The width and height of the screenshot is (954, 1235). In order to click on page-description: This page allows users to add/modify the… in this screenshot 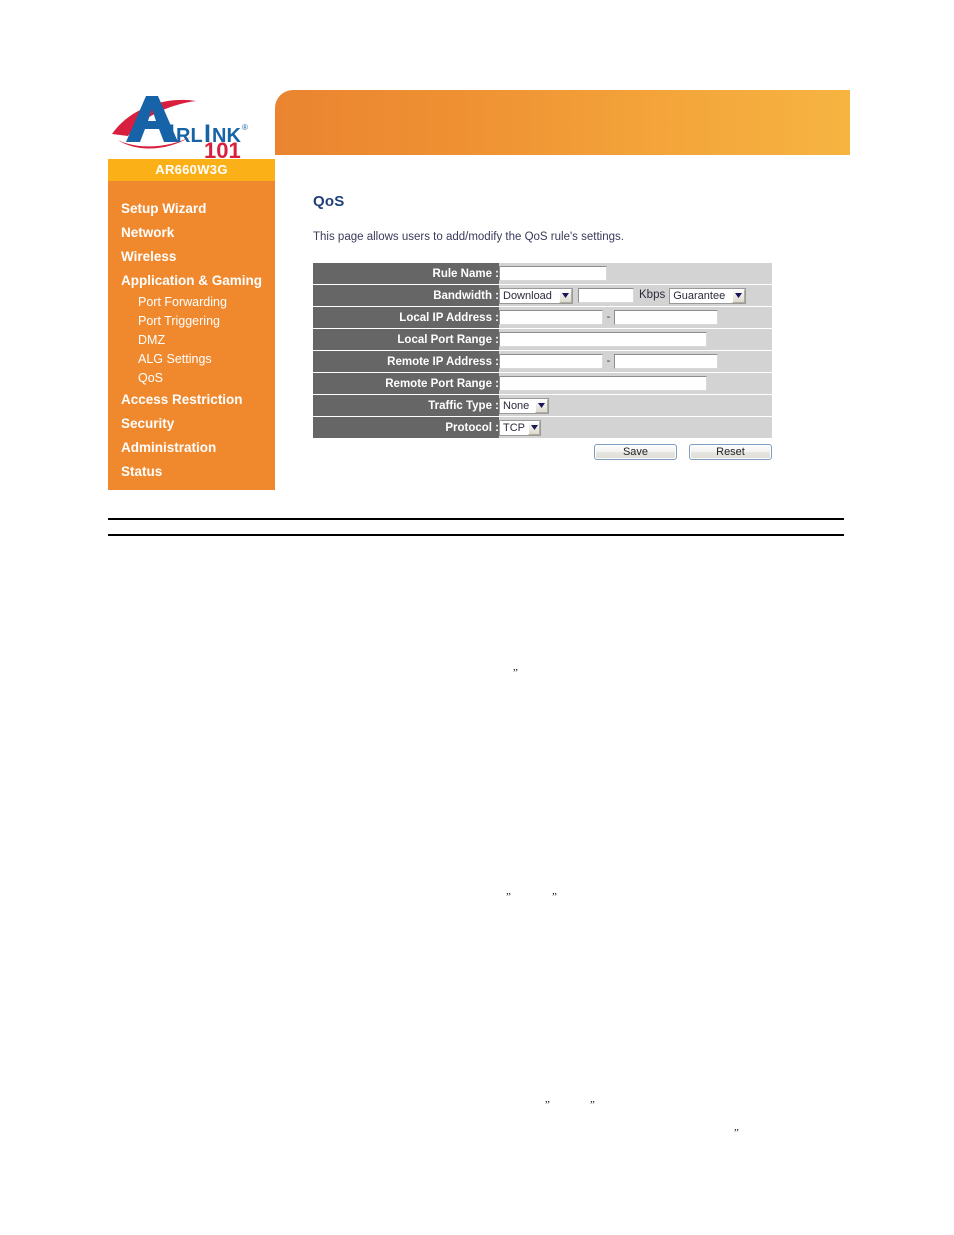, I will do `click(468, 237)`.